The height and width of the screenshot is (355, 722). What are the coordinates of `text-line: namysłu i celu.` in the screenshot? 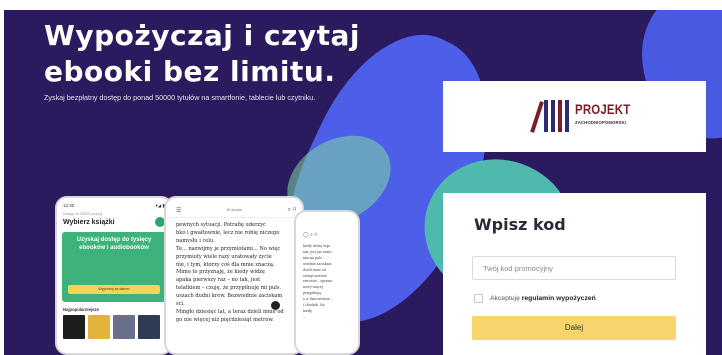 It's located at (195, 240).